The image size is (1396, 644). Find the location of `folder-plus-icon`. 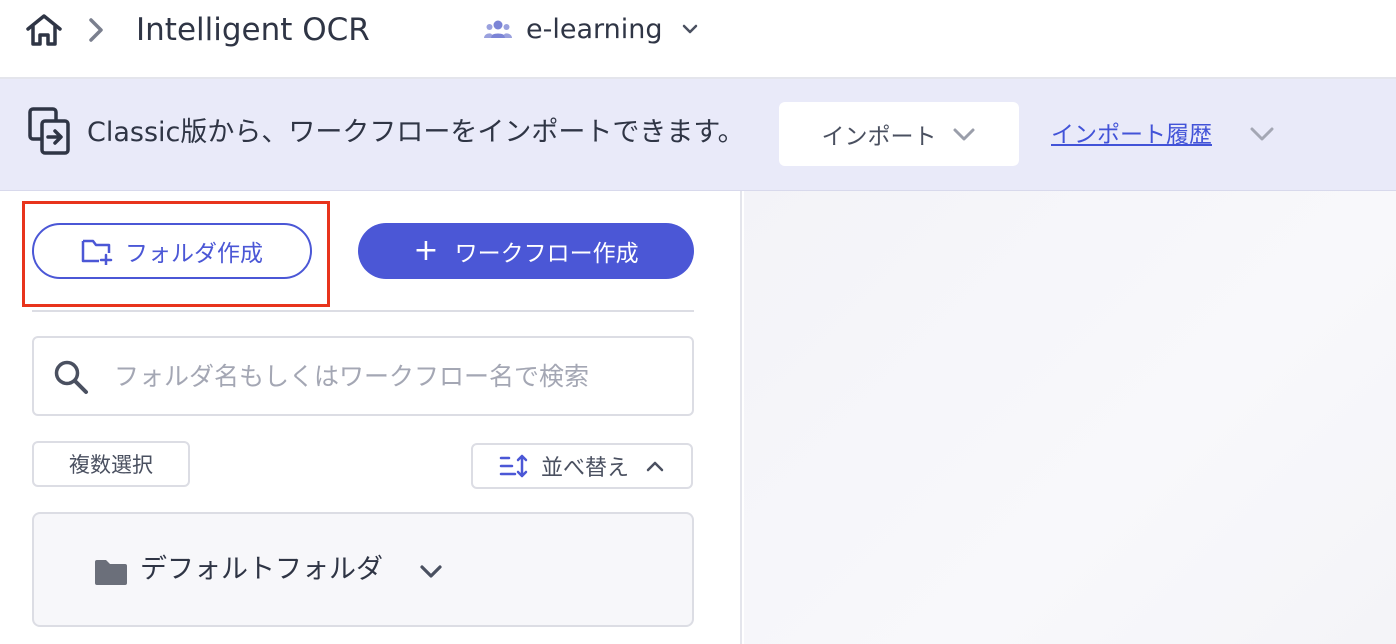

folder-plus-icon is located at coordinates (97, 252).